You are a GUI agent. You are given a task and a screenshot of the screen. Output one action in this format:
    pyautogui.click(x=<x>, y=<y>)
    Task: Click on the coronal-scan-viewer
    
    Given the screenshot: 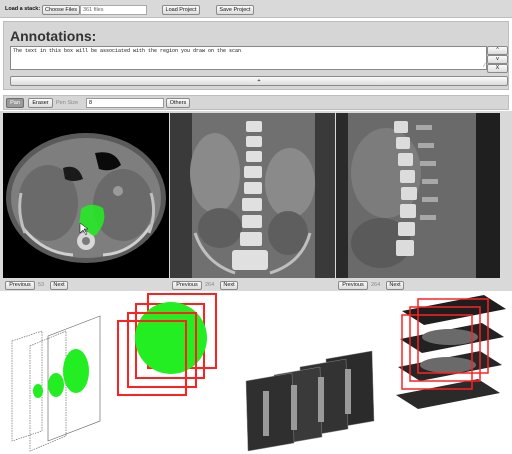 What is the action you would take?
    pyautogui.click(x=252, y=195)
    